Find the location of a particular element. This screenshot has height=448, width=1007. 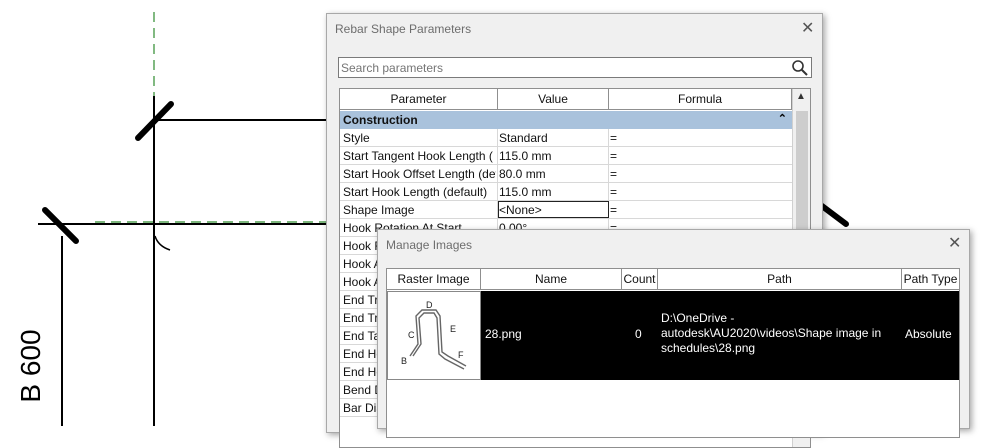

thumb-label: E is located at coordinates (453, 329).